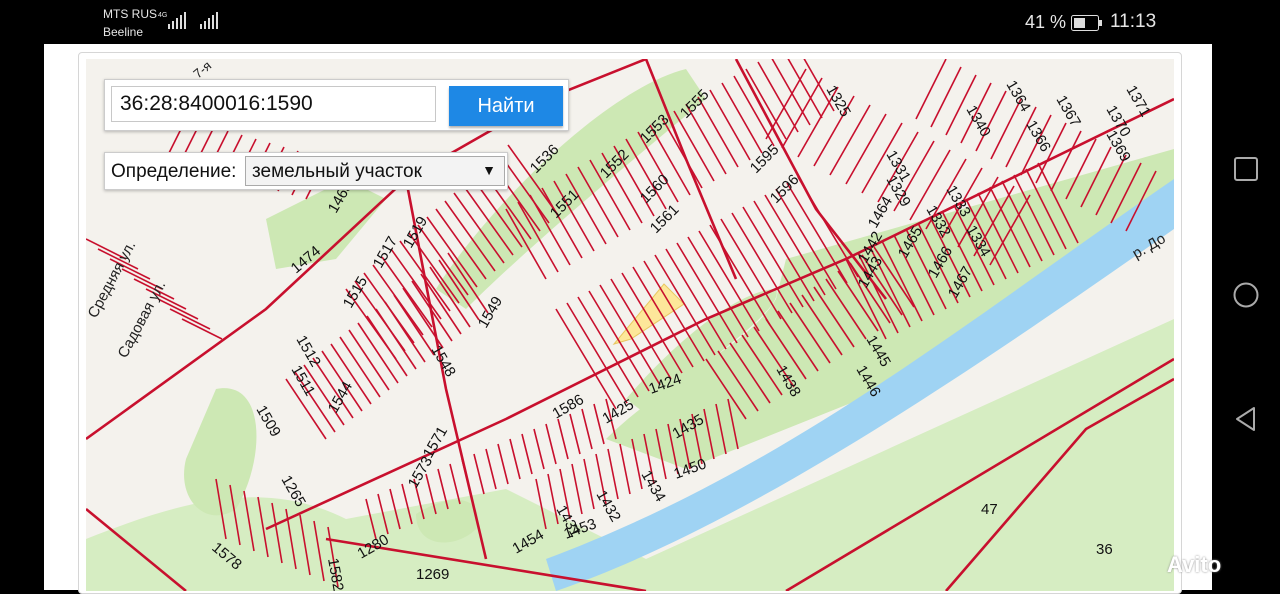 The width and height of the screenshot is (1280, 594). What do you see at coordinates (123, 32) in the screenshot?
I see `carrier-name-secondary: Beeline` at bounding box center [123, 32].